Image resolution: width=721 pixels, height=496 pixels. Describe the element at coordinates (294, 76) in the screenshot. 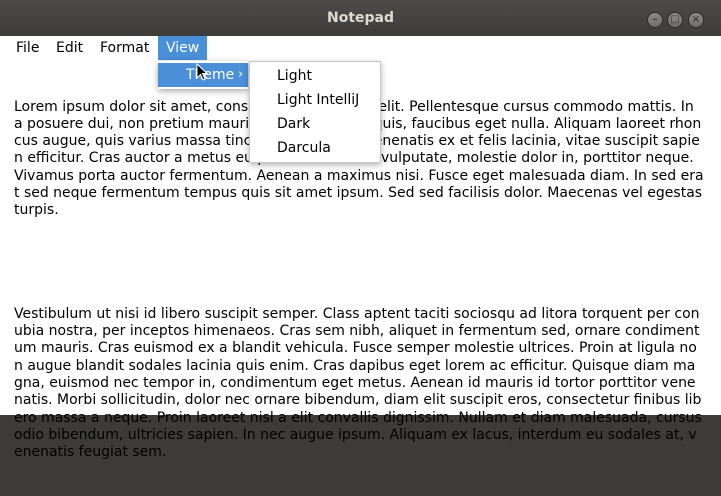

I see `theme-item-light: Light` at that location.